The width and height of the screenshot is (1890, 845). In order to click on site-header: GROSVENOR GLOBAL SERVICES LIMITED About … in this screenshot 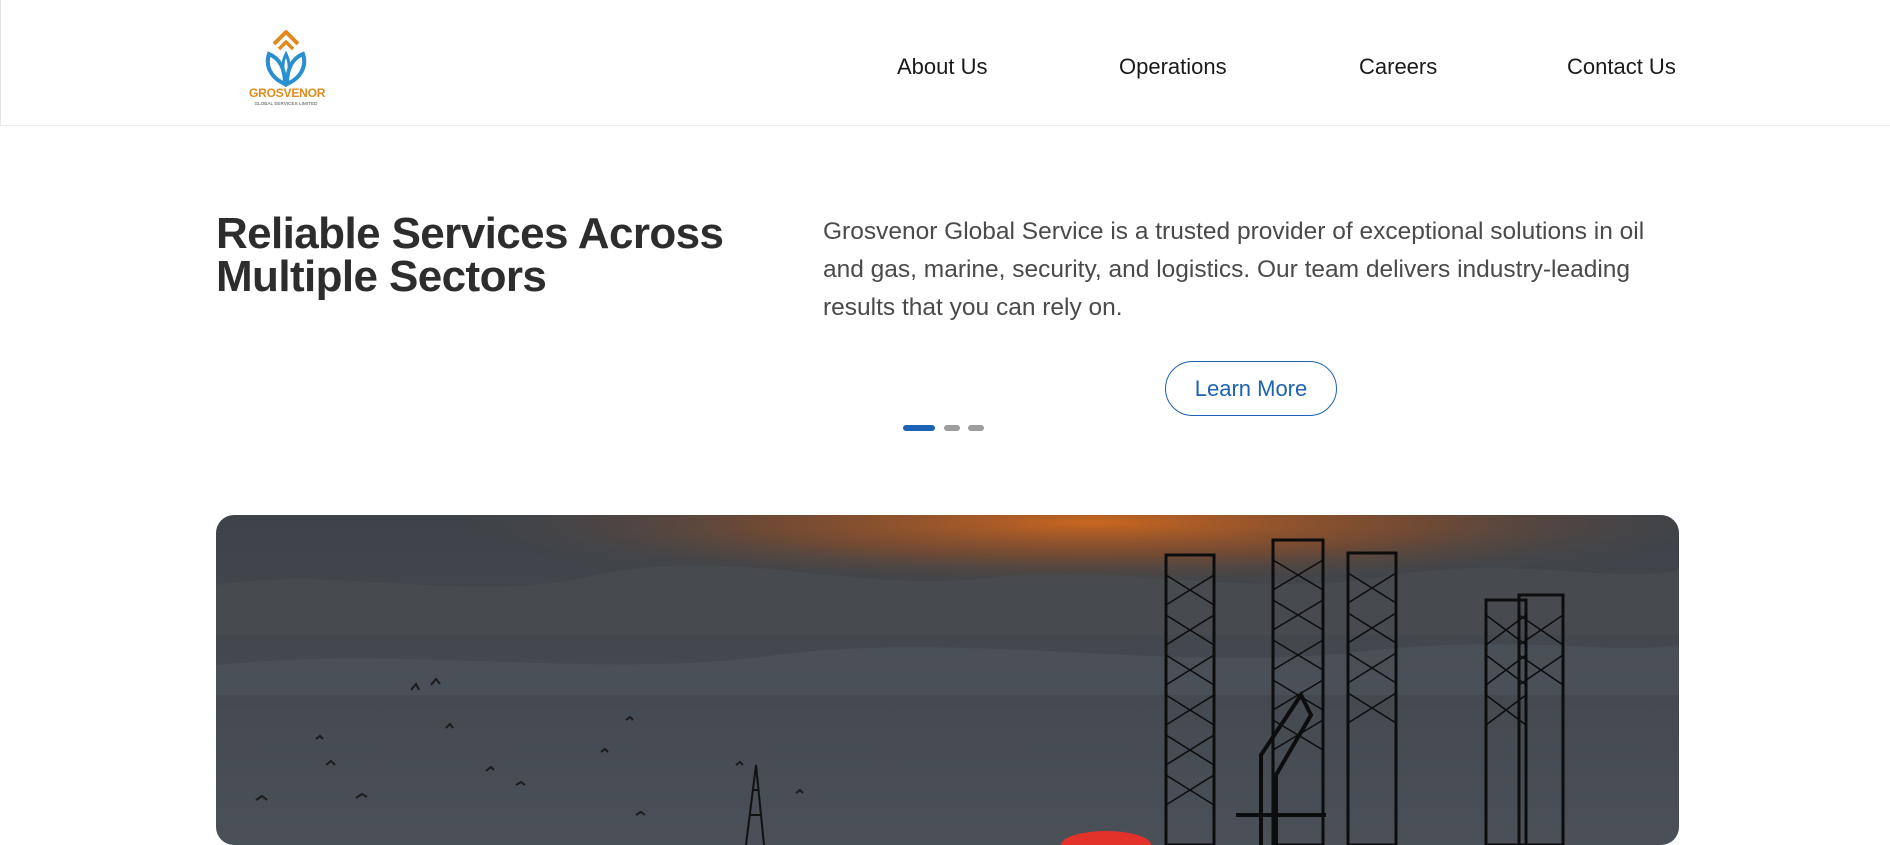, I will do `click(945, 63)`.